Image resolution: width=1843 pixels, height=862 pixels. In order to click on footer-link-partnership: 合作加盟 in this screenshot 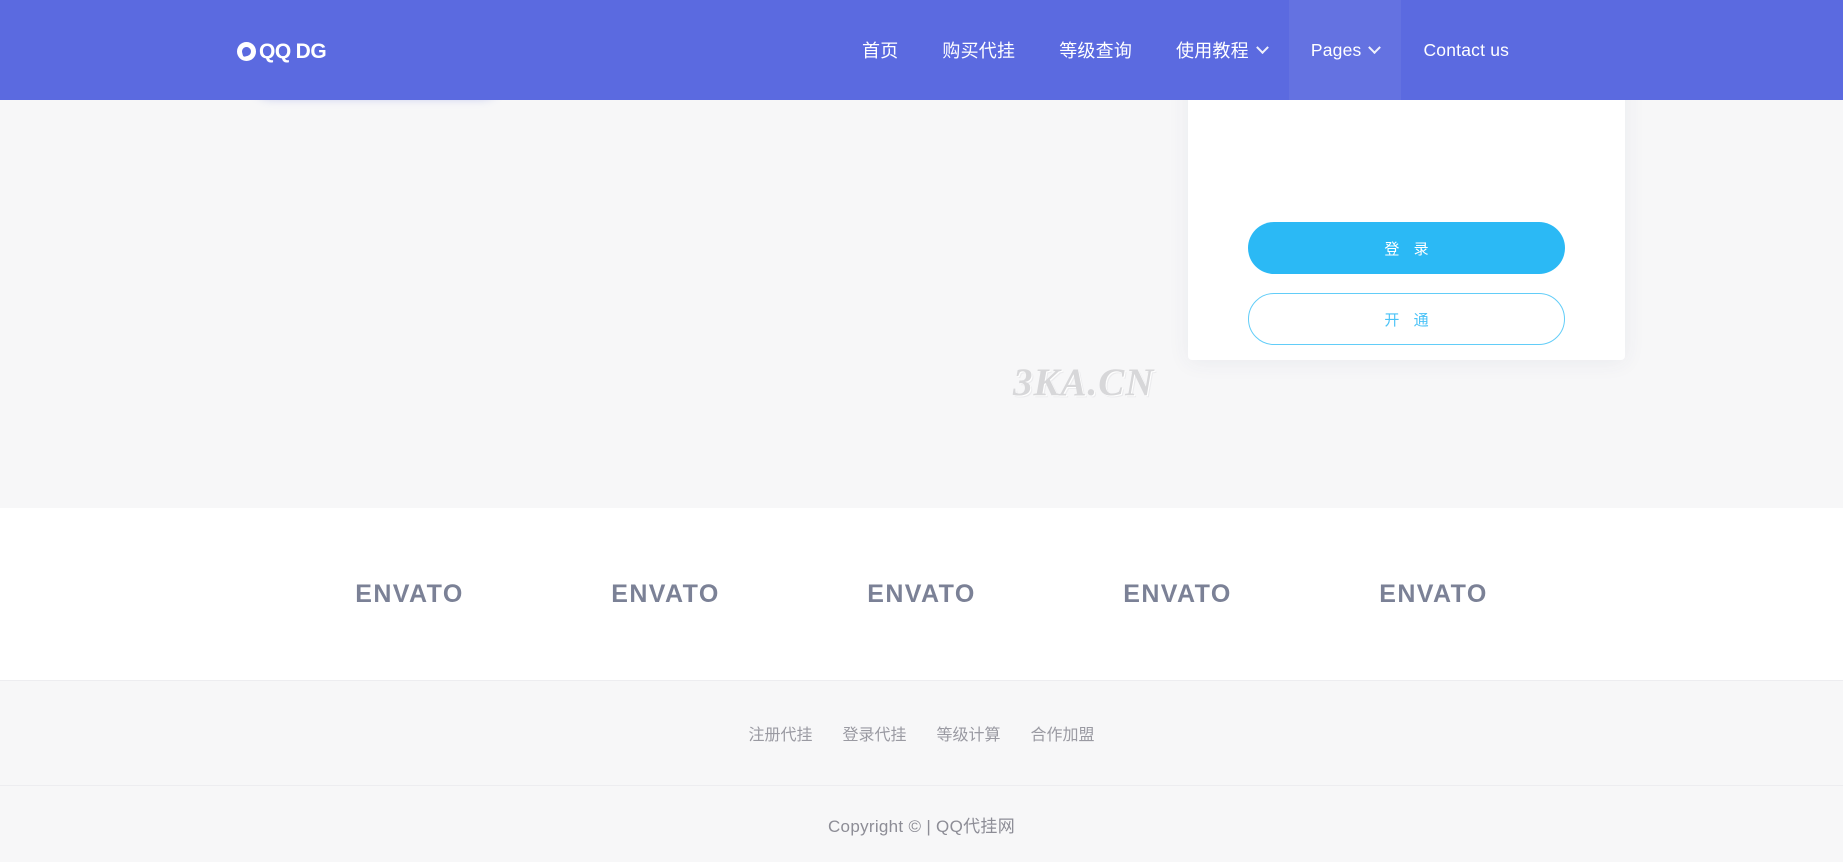, I will do `click(1063, 733)`.